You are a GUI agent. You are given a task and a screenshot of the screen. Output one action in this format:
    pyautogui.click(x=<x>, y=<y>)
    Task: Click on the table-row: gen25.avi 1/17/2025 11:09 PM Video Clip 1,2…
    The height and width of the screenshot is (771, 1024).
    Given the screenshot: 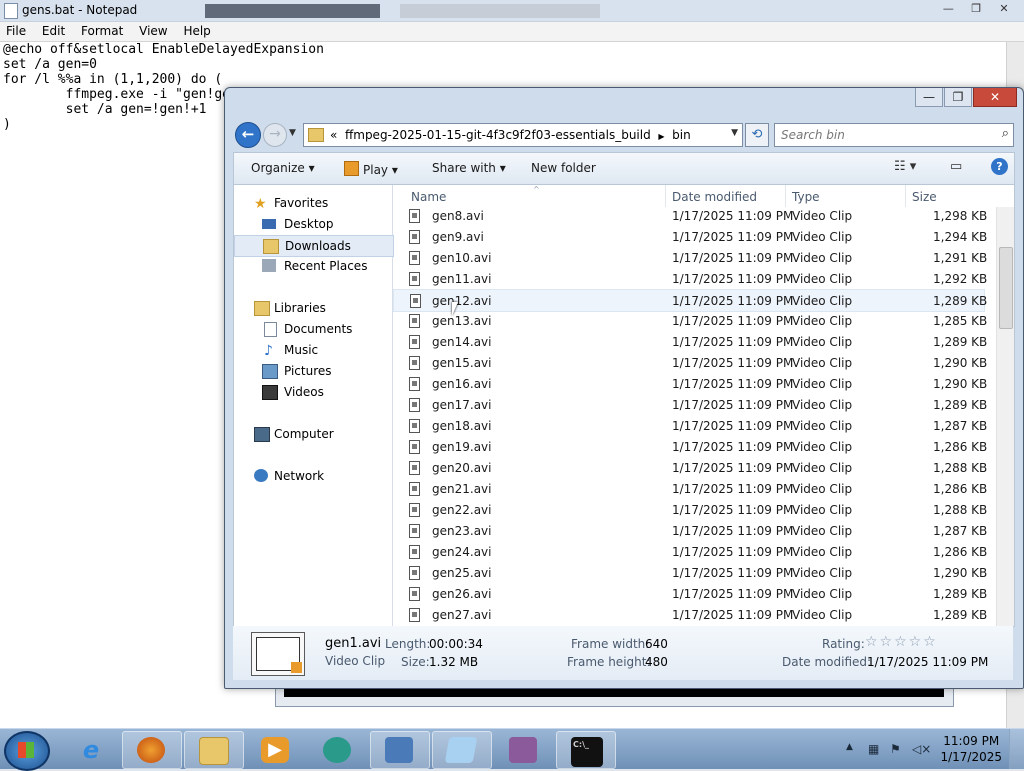 What is the action you would take?
    pyautogui.click(x=690, y=572)
    